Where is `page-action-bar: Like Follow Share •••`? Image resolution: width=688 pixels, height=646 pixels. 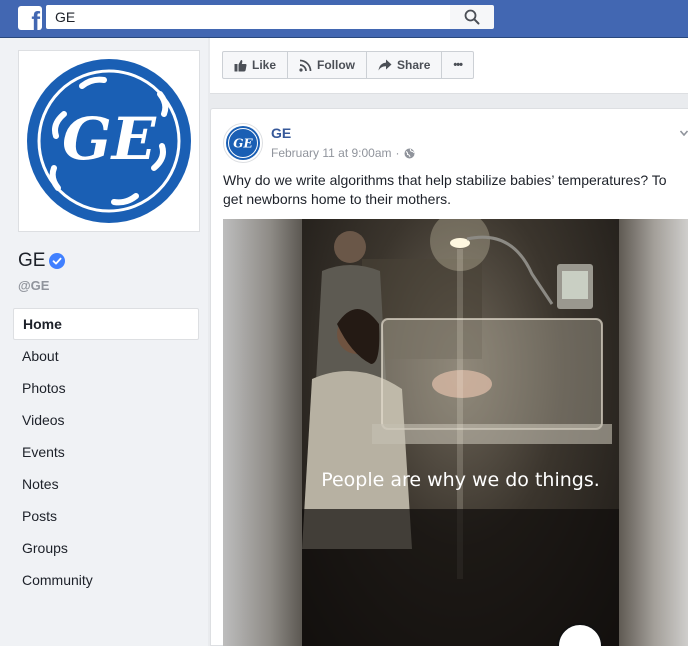 page-action-bar: Like Follow Share ••• is located at coordinates (449, 66).